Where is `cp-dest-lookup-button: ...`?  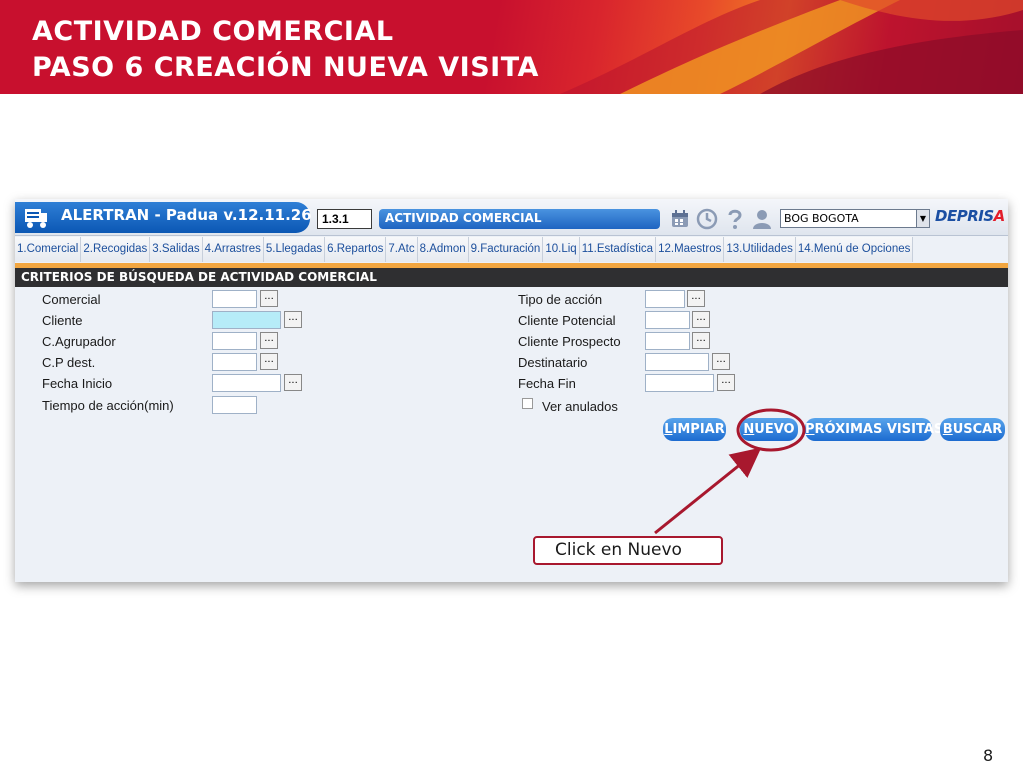 cp-dest-lookup-button: ... is located at coordinates (269, 361).